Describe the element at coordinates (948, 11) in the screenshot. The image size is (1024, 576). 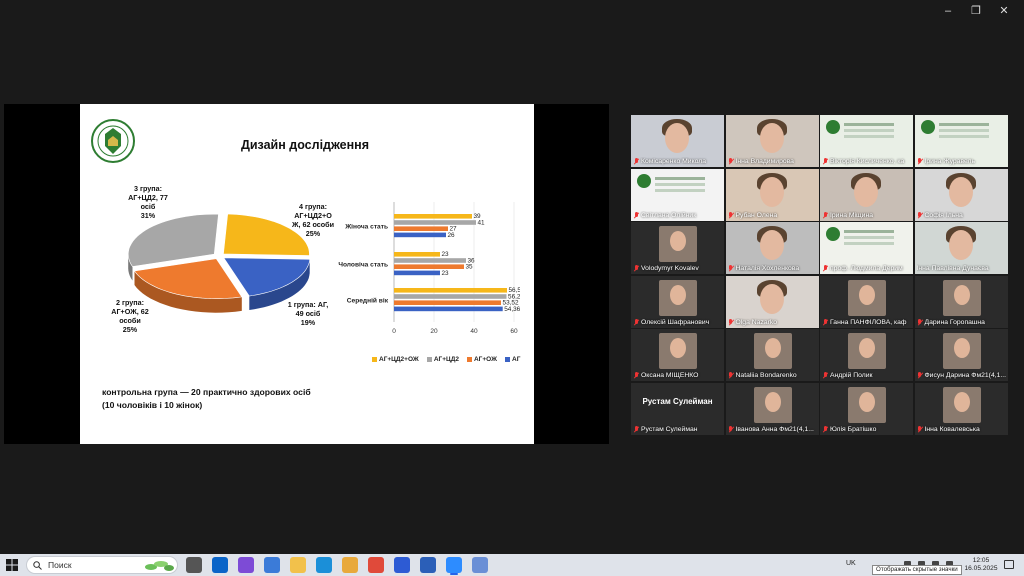
I see `minimize-button: –` at that location.